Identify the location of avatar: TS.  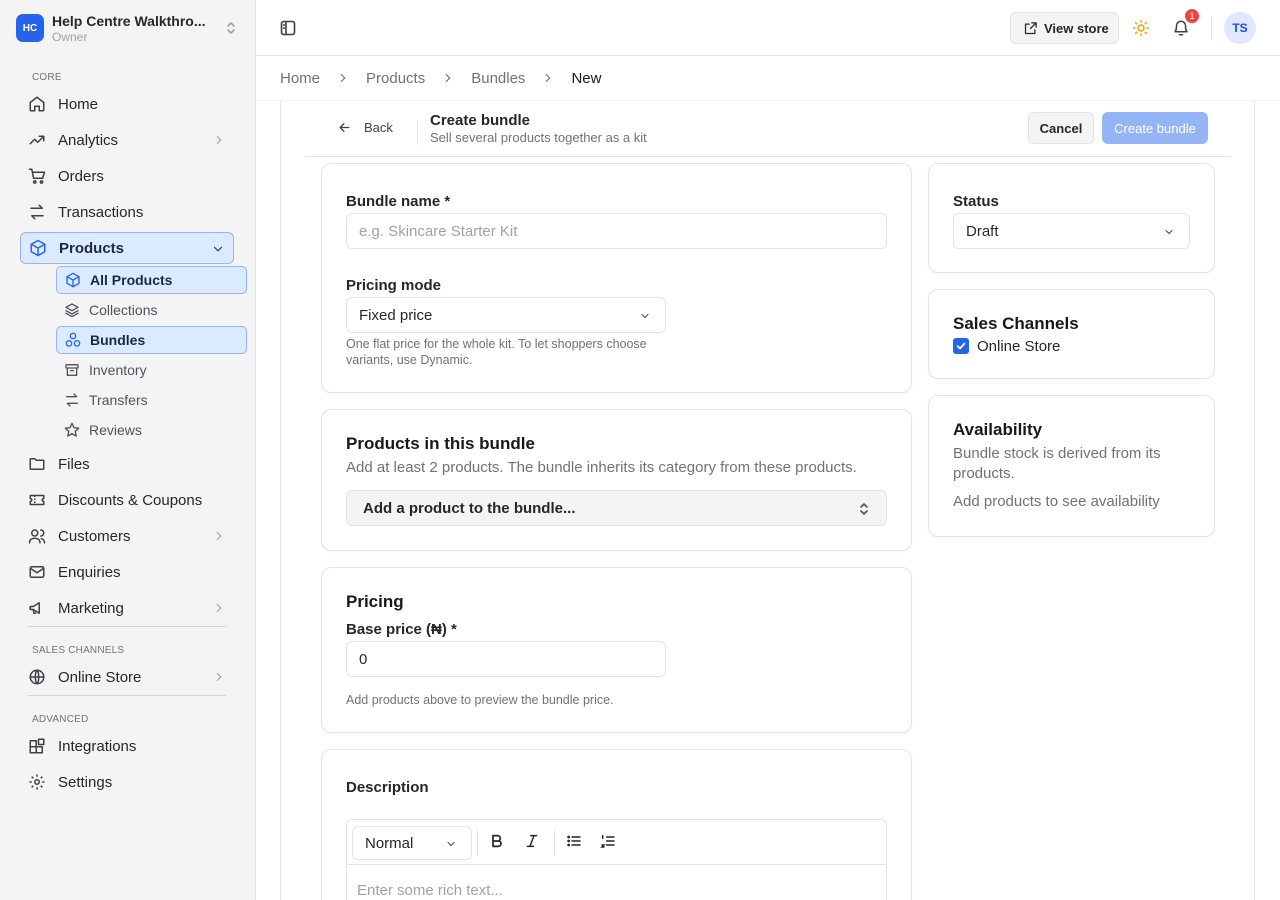
(1240, 28).